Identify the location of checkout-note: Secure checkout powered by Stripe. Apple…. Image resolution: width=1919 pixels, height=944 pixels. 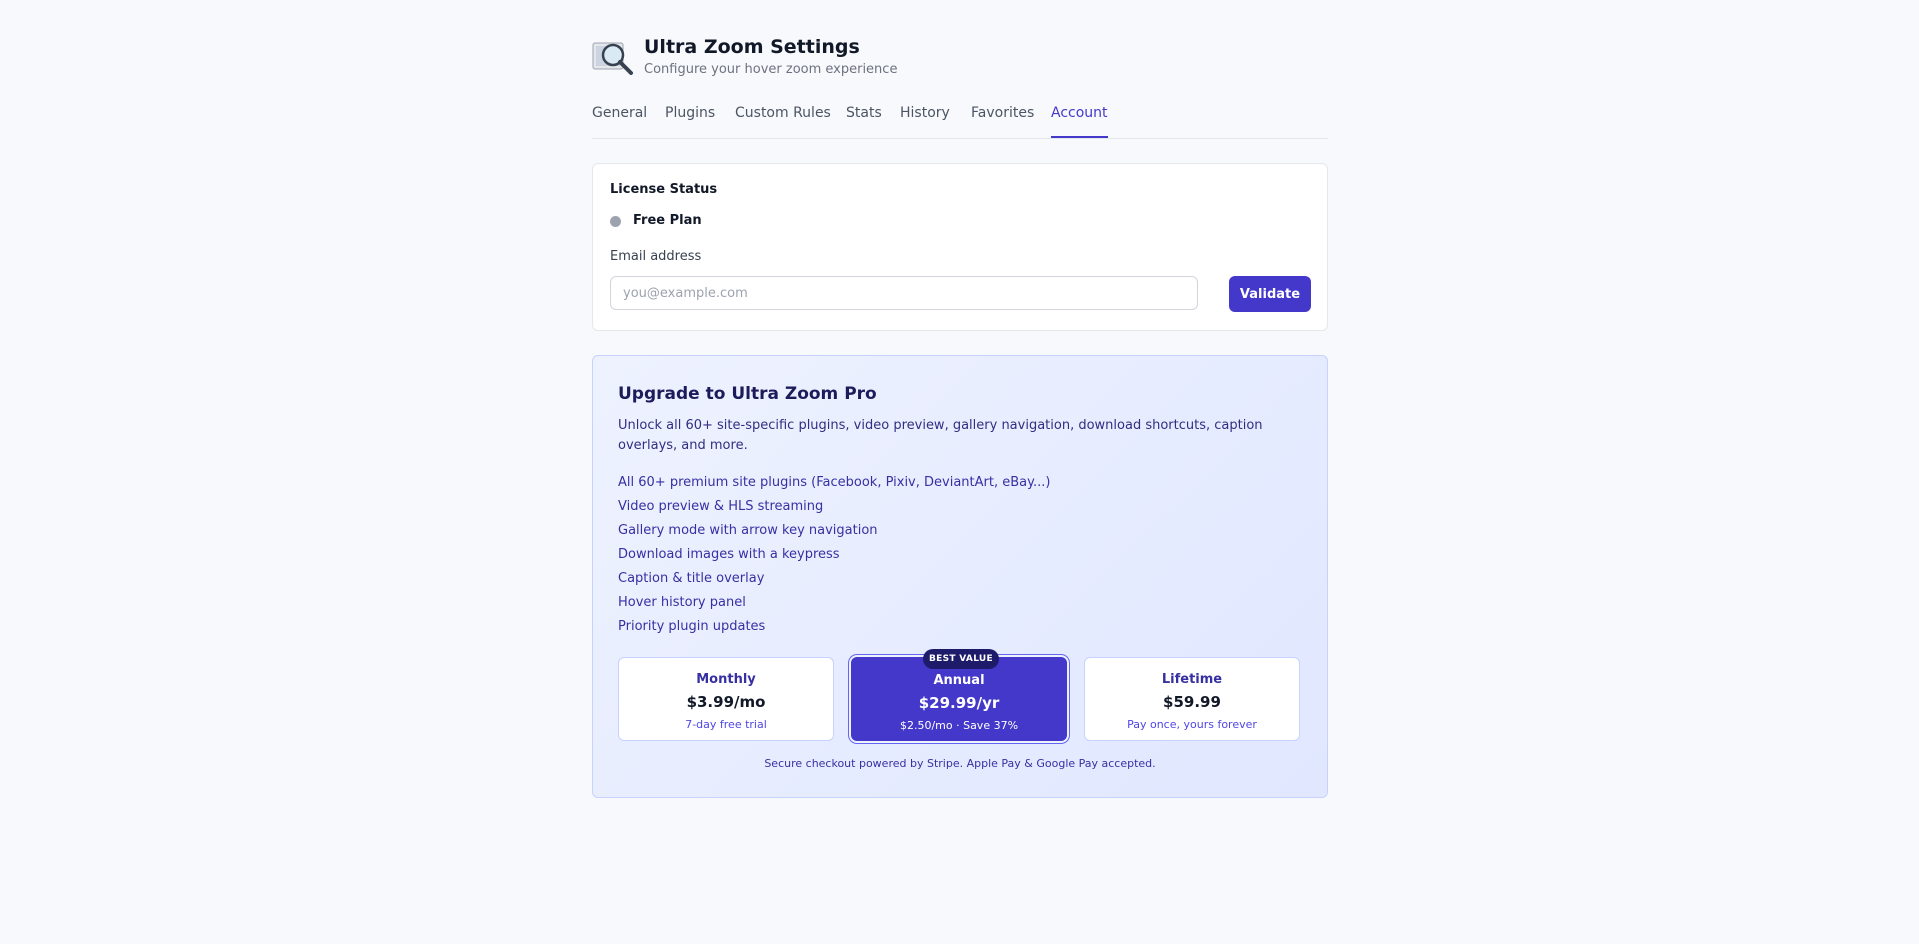
(960, 763).